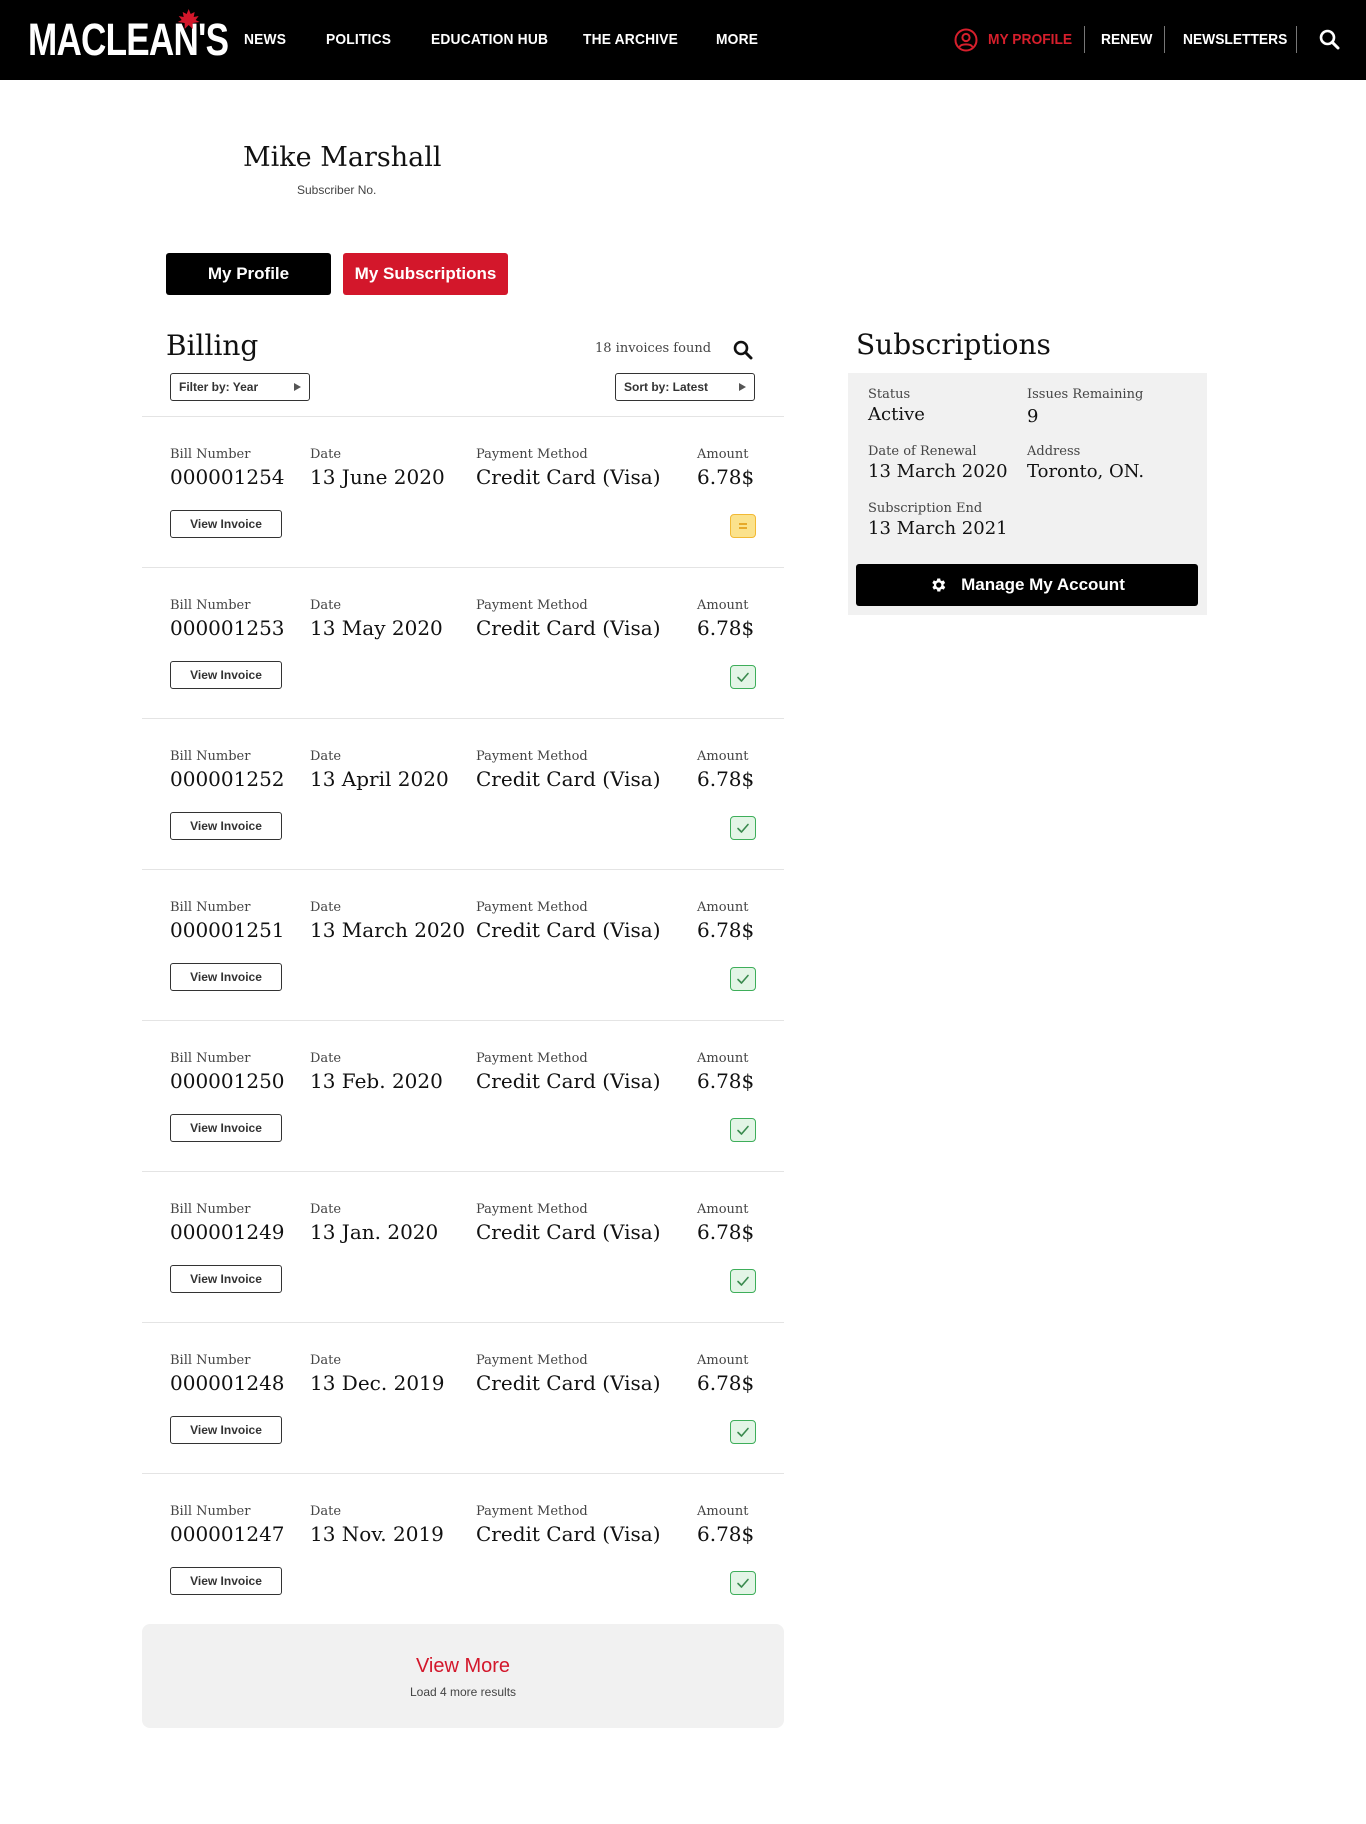  I want to click on tab-my-subscriptions: My Subscriptions, so click(425, 274).